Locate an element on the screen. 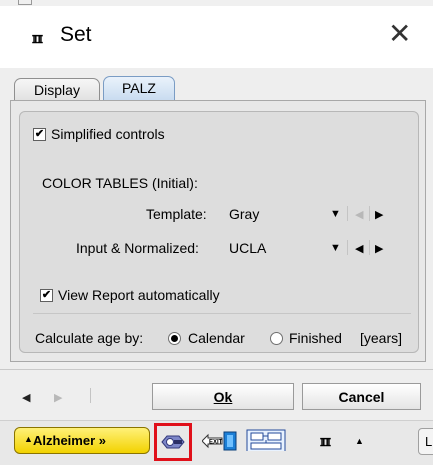  view-report-label: View Report automatically is located at coordinates (139, 295).